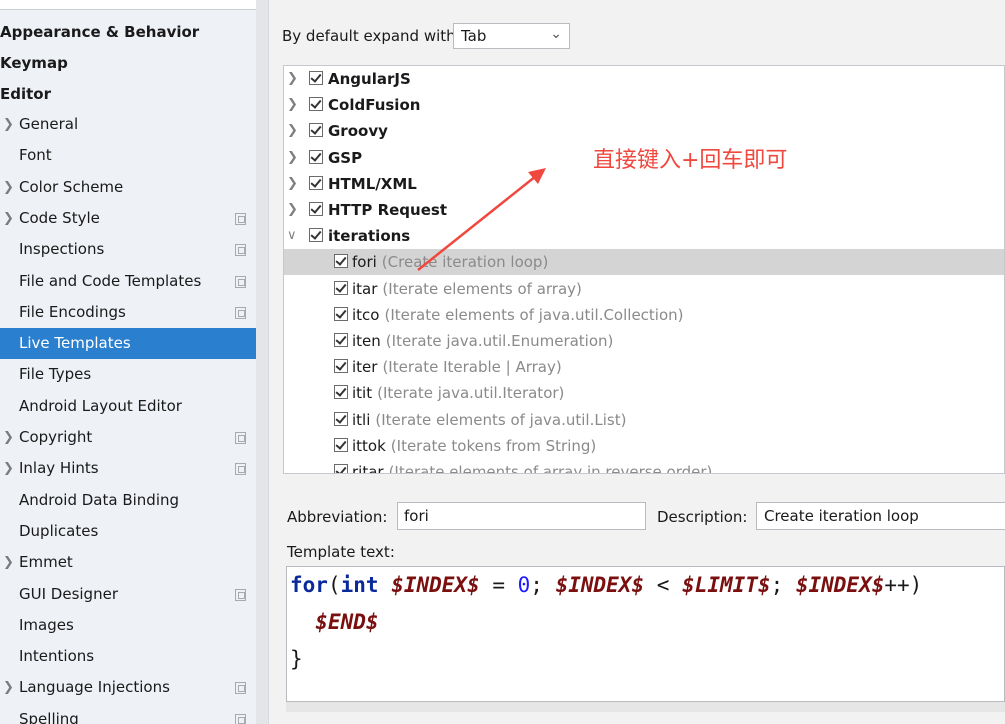  What do you see at coordinates (25, 94) in the screenshot?
I see `sidebar-item-editor: Editor` at bounding box center [25, 94].